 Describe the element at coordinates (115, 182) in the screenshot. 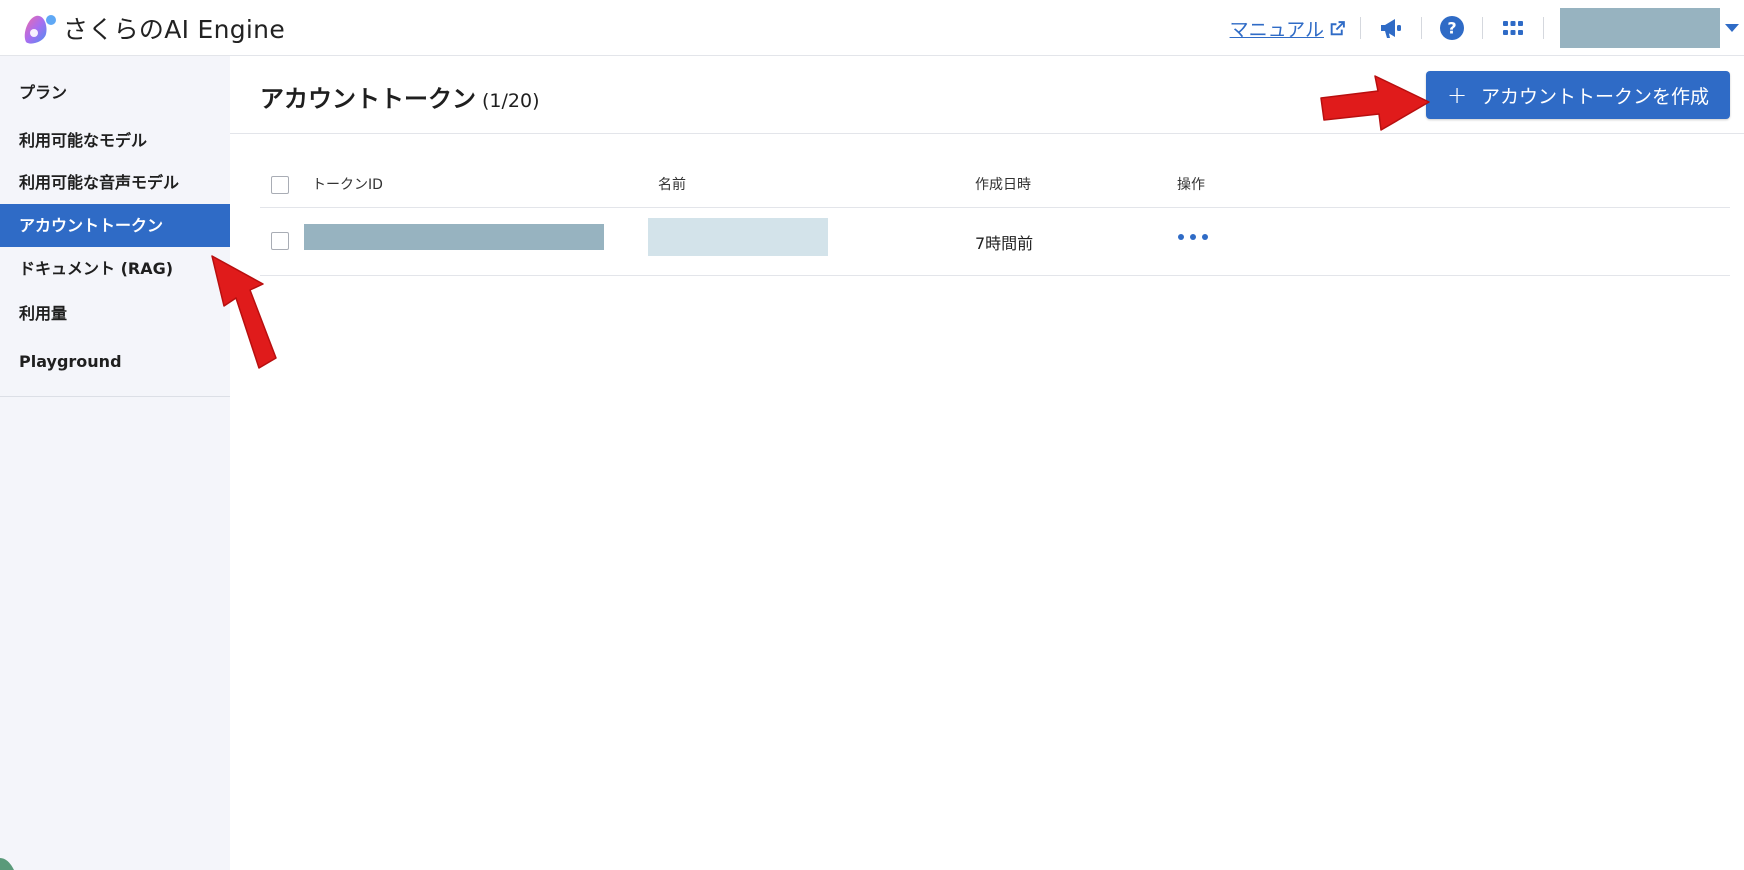

I see `sidebar-item-voice-models: 利用可能な音声モデル` at that location.